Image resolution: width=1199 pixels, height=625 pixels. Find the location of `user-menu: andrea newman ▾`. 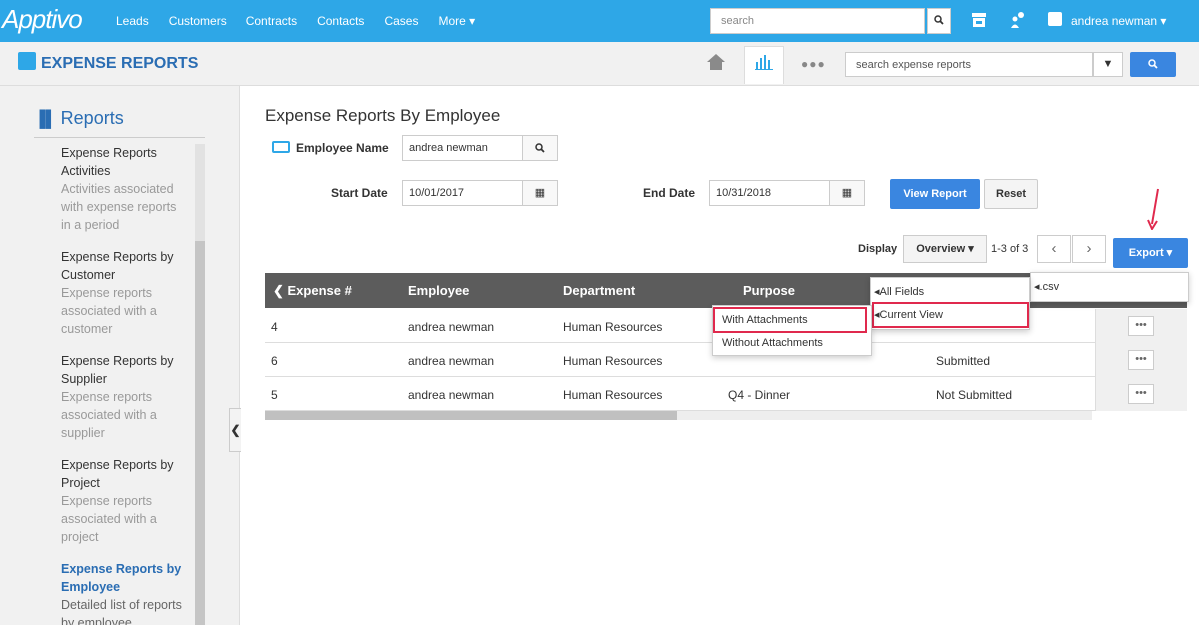

user-menu: andrea newman ▾ is located at coordinates (1118, 21).